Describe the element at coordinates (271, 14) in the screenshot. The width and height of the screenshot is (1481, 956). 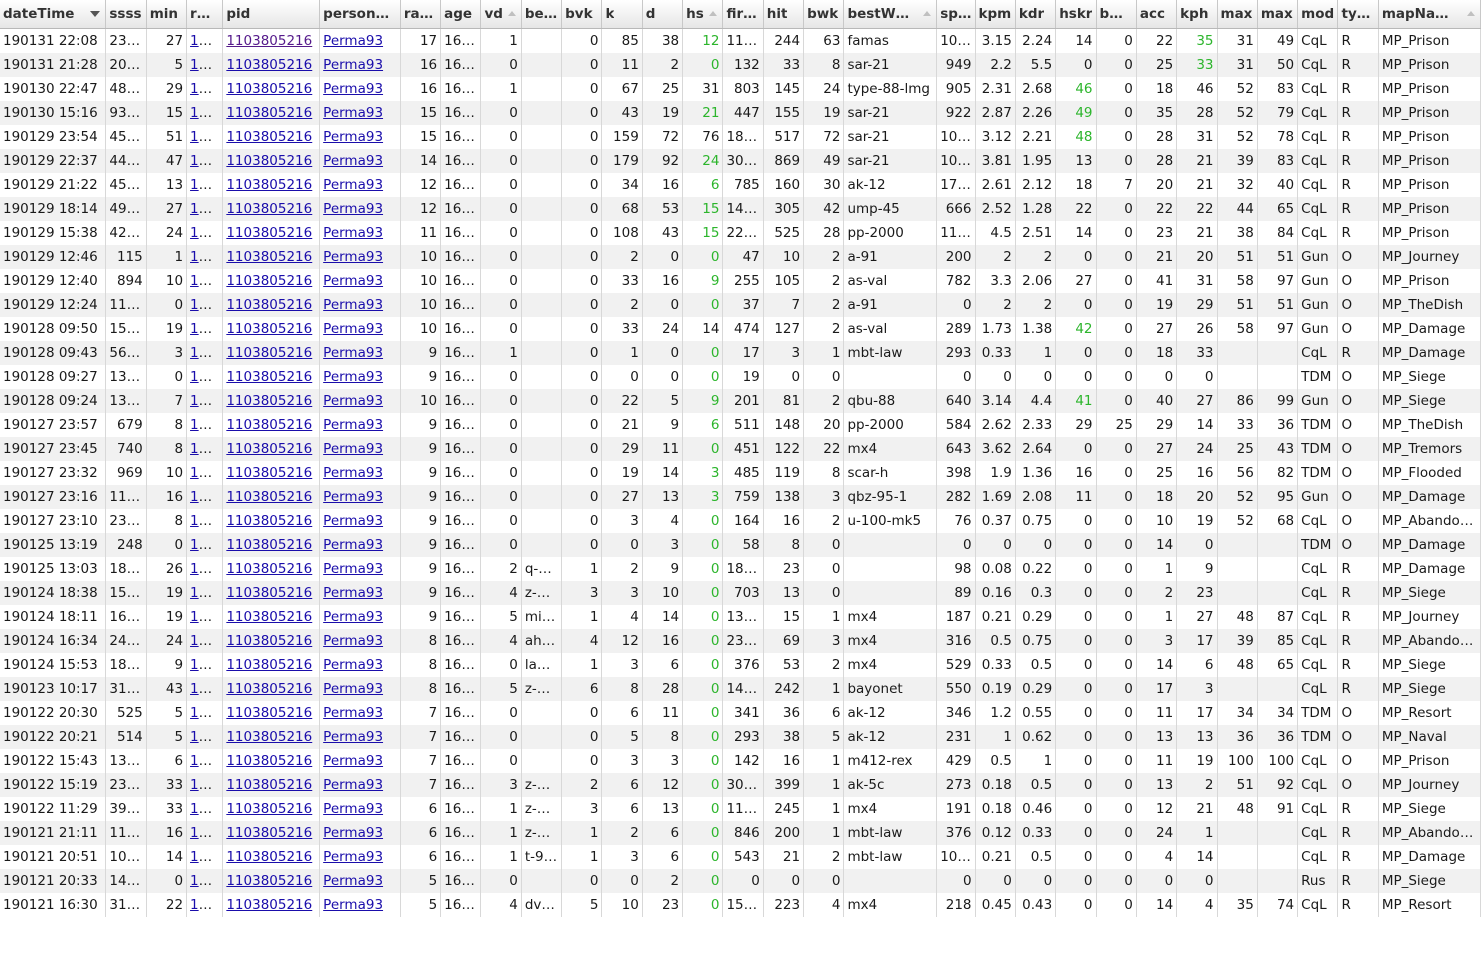
I see `column-header-pid: pid` at that location.